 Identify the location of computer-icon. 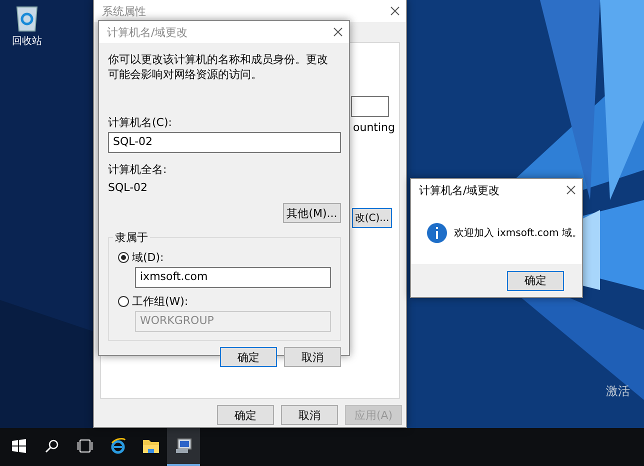
(183, 446).